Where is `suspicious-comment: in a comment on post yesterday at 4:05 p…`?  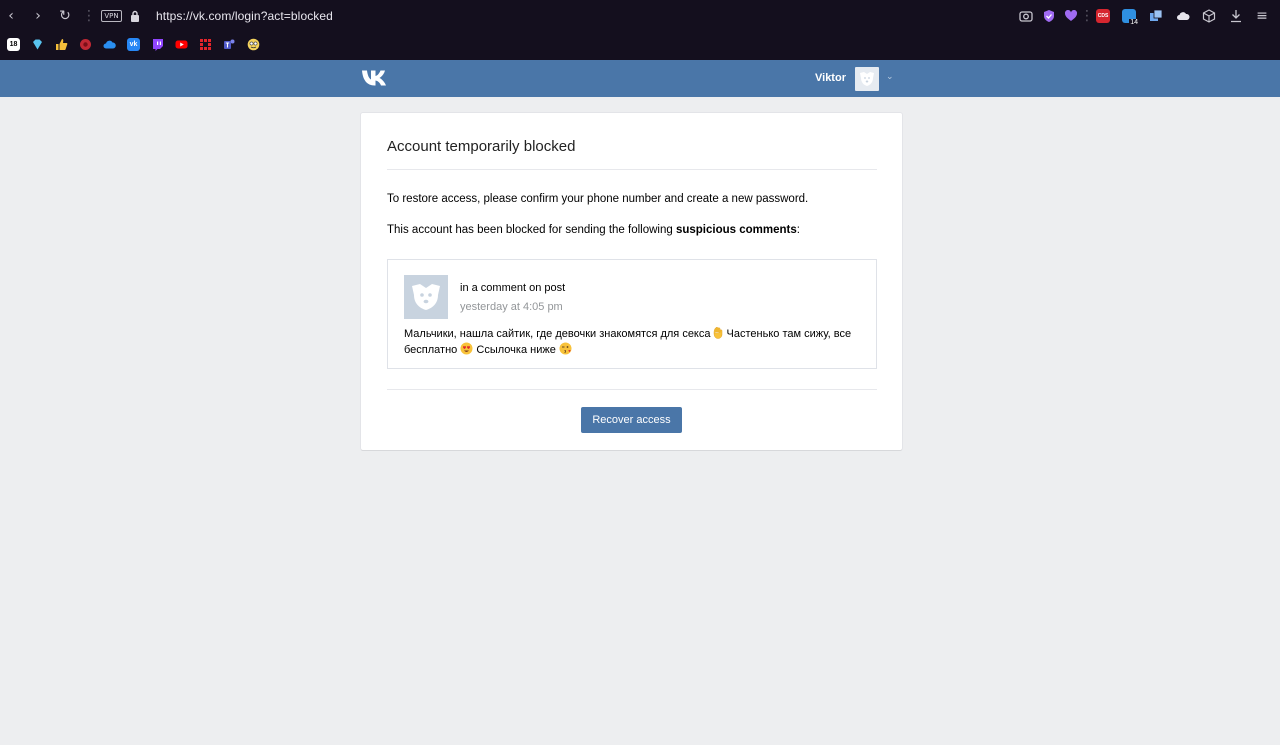 suspicious-comment: in a comment on post yesterday at 4:05 p… is located at coordinates (632, 314).